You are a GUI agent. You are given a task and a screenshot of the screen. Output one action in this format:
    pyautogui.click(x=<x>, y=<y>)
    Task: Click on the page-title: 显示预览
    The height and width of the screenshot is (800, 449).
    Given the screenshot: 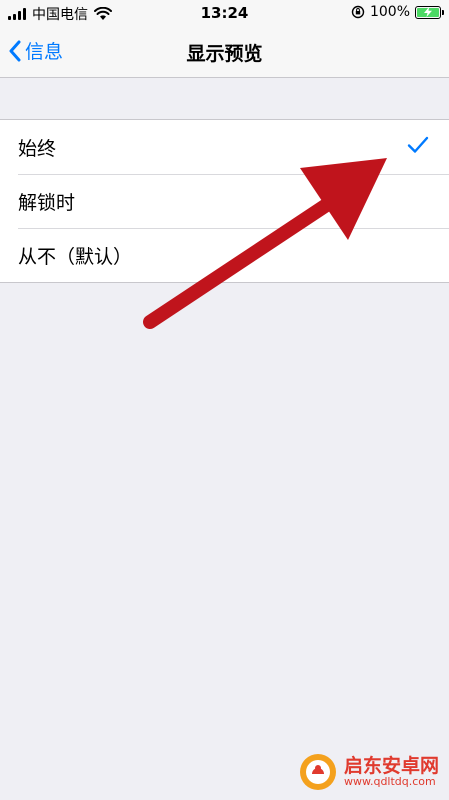 What is the action you would take?
    pyautogui.click(x=224, y=54)
    